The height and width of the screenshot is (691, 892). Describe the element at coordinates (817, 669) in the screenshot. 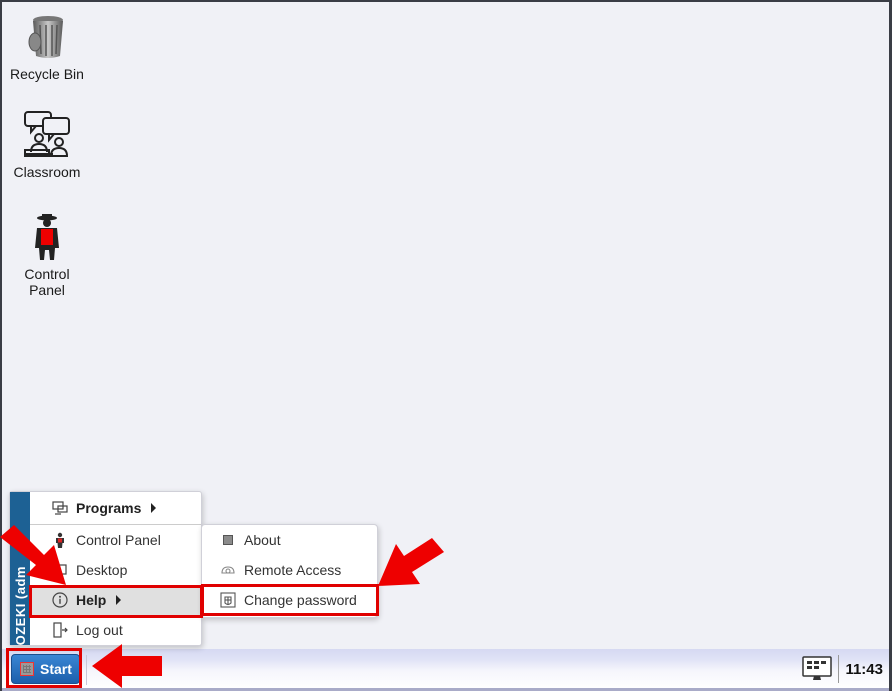

I see `desktop-switch-icon` at that location.